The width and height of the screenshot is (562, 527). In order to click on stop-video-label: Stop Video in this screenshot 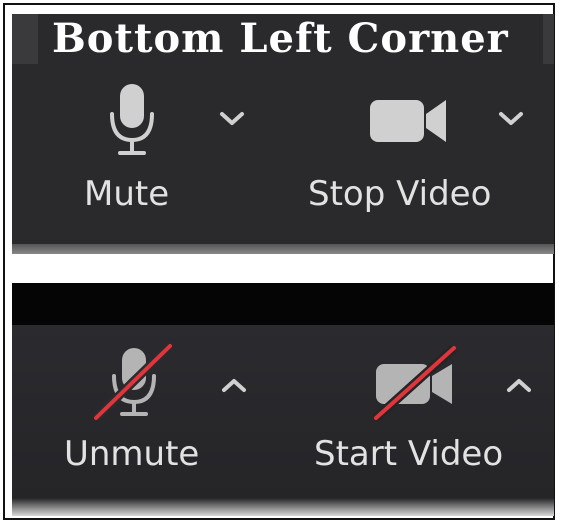, I will do `click(400, 194)`.